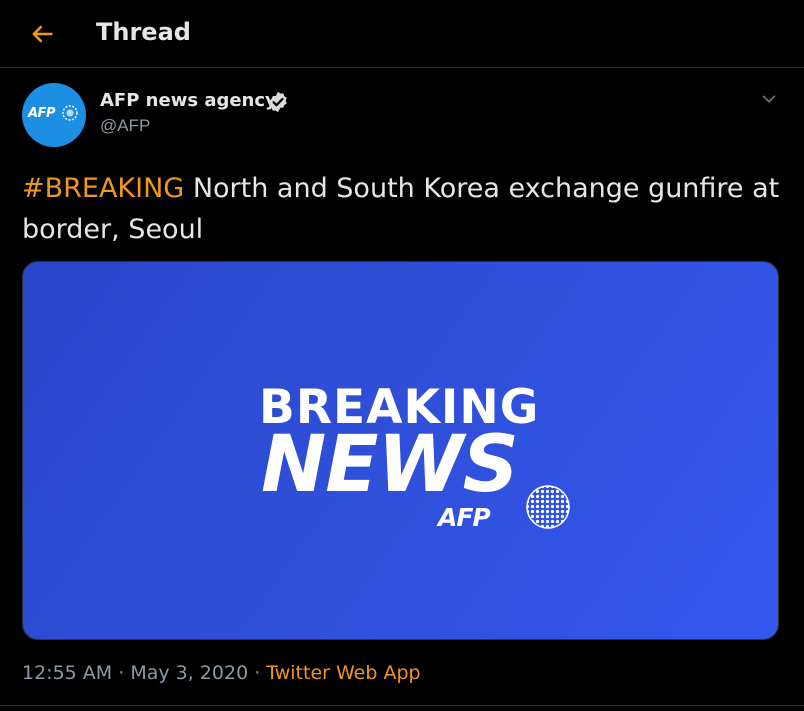  I want to click on media-heading-line2: NEWS, so click(390, 465).